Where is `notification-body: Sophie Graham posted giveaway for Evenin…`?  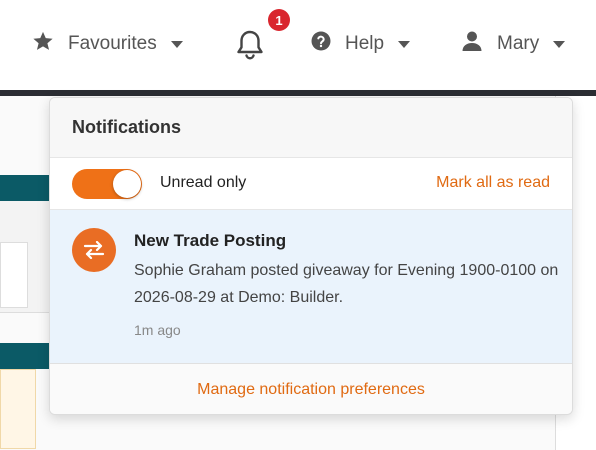 notification-body: Sophie Graham posted giveaway for Evenin… is located at coordinates (346, 284).